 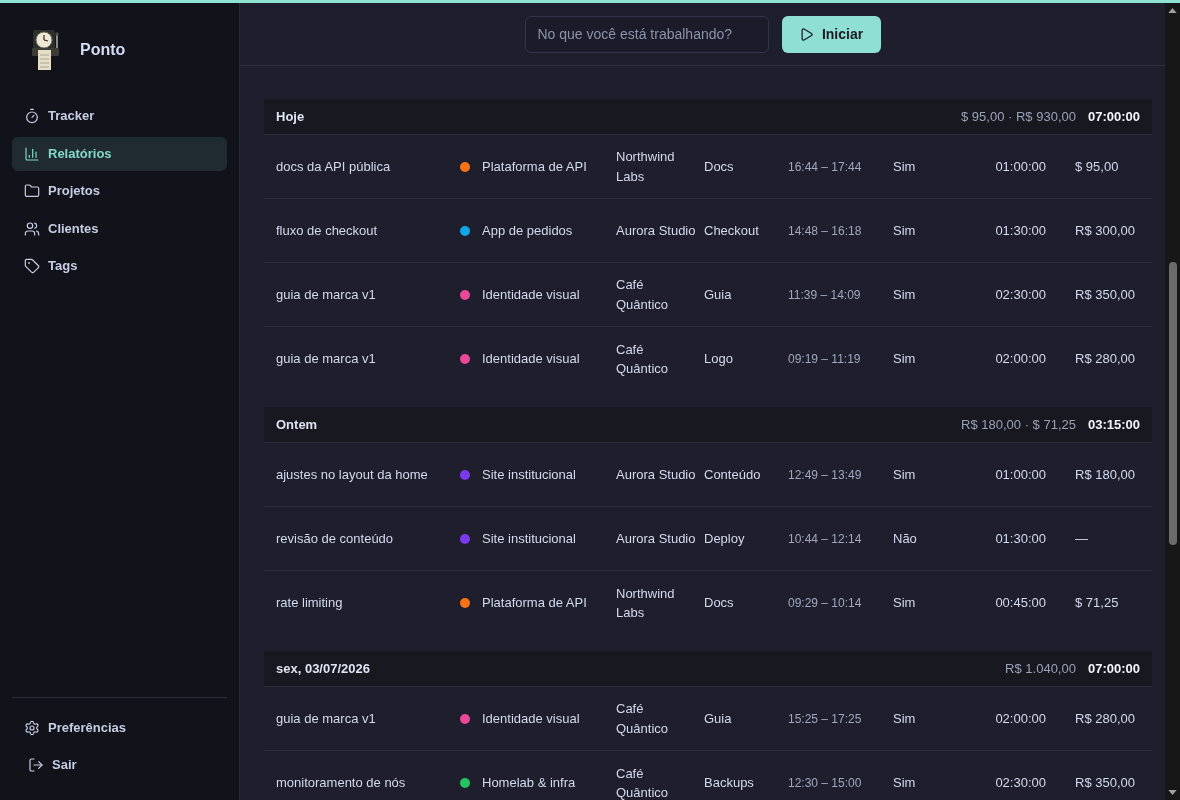 I want to click on entry-amount: R$ 180,00, so click(x=1105, y=474).